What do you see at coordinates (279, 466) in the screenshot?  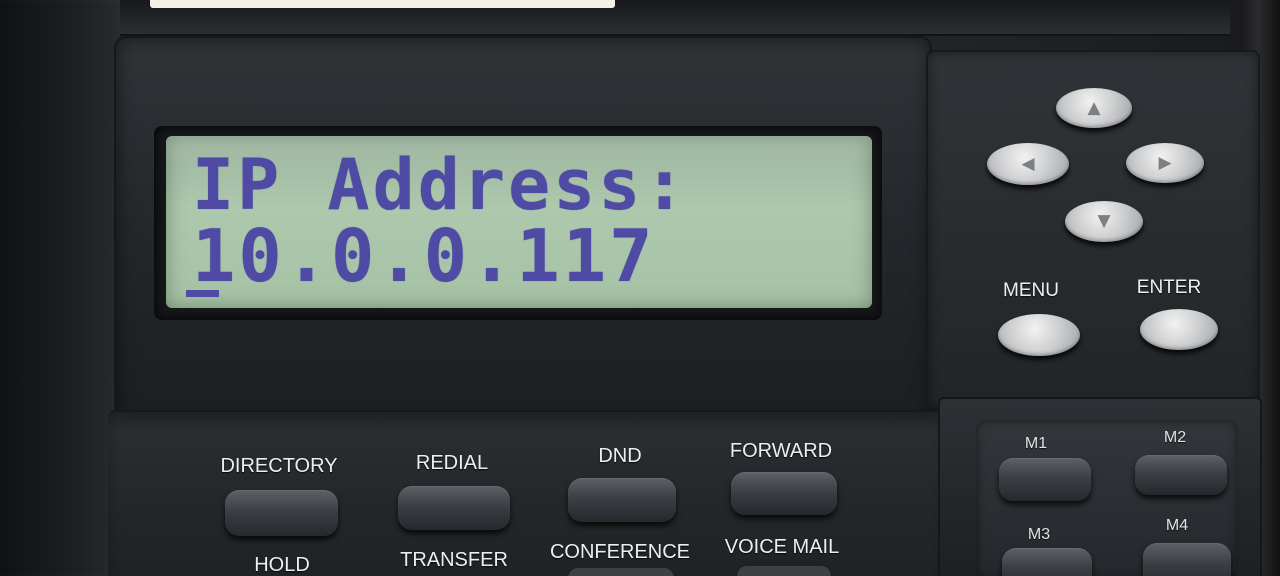 I see `directory-label: DIRECTORY` at bounding box center [279, 466].